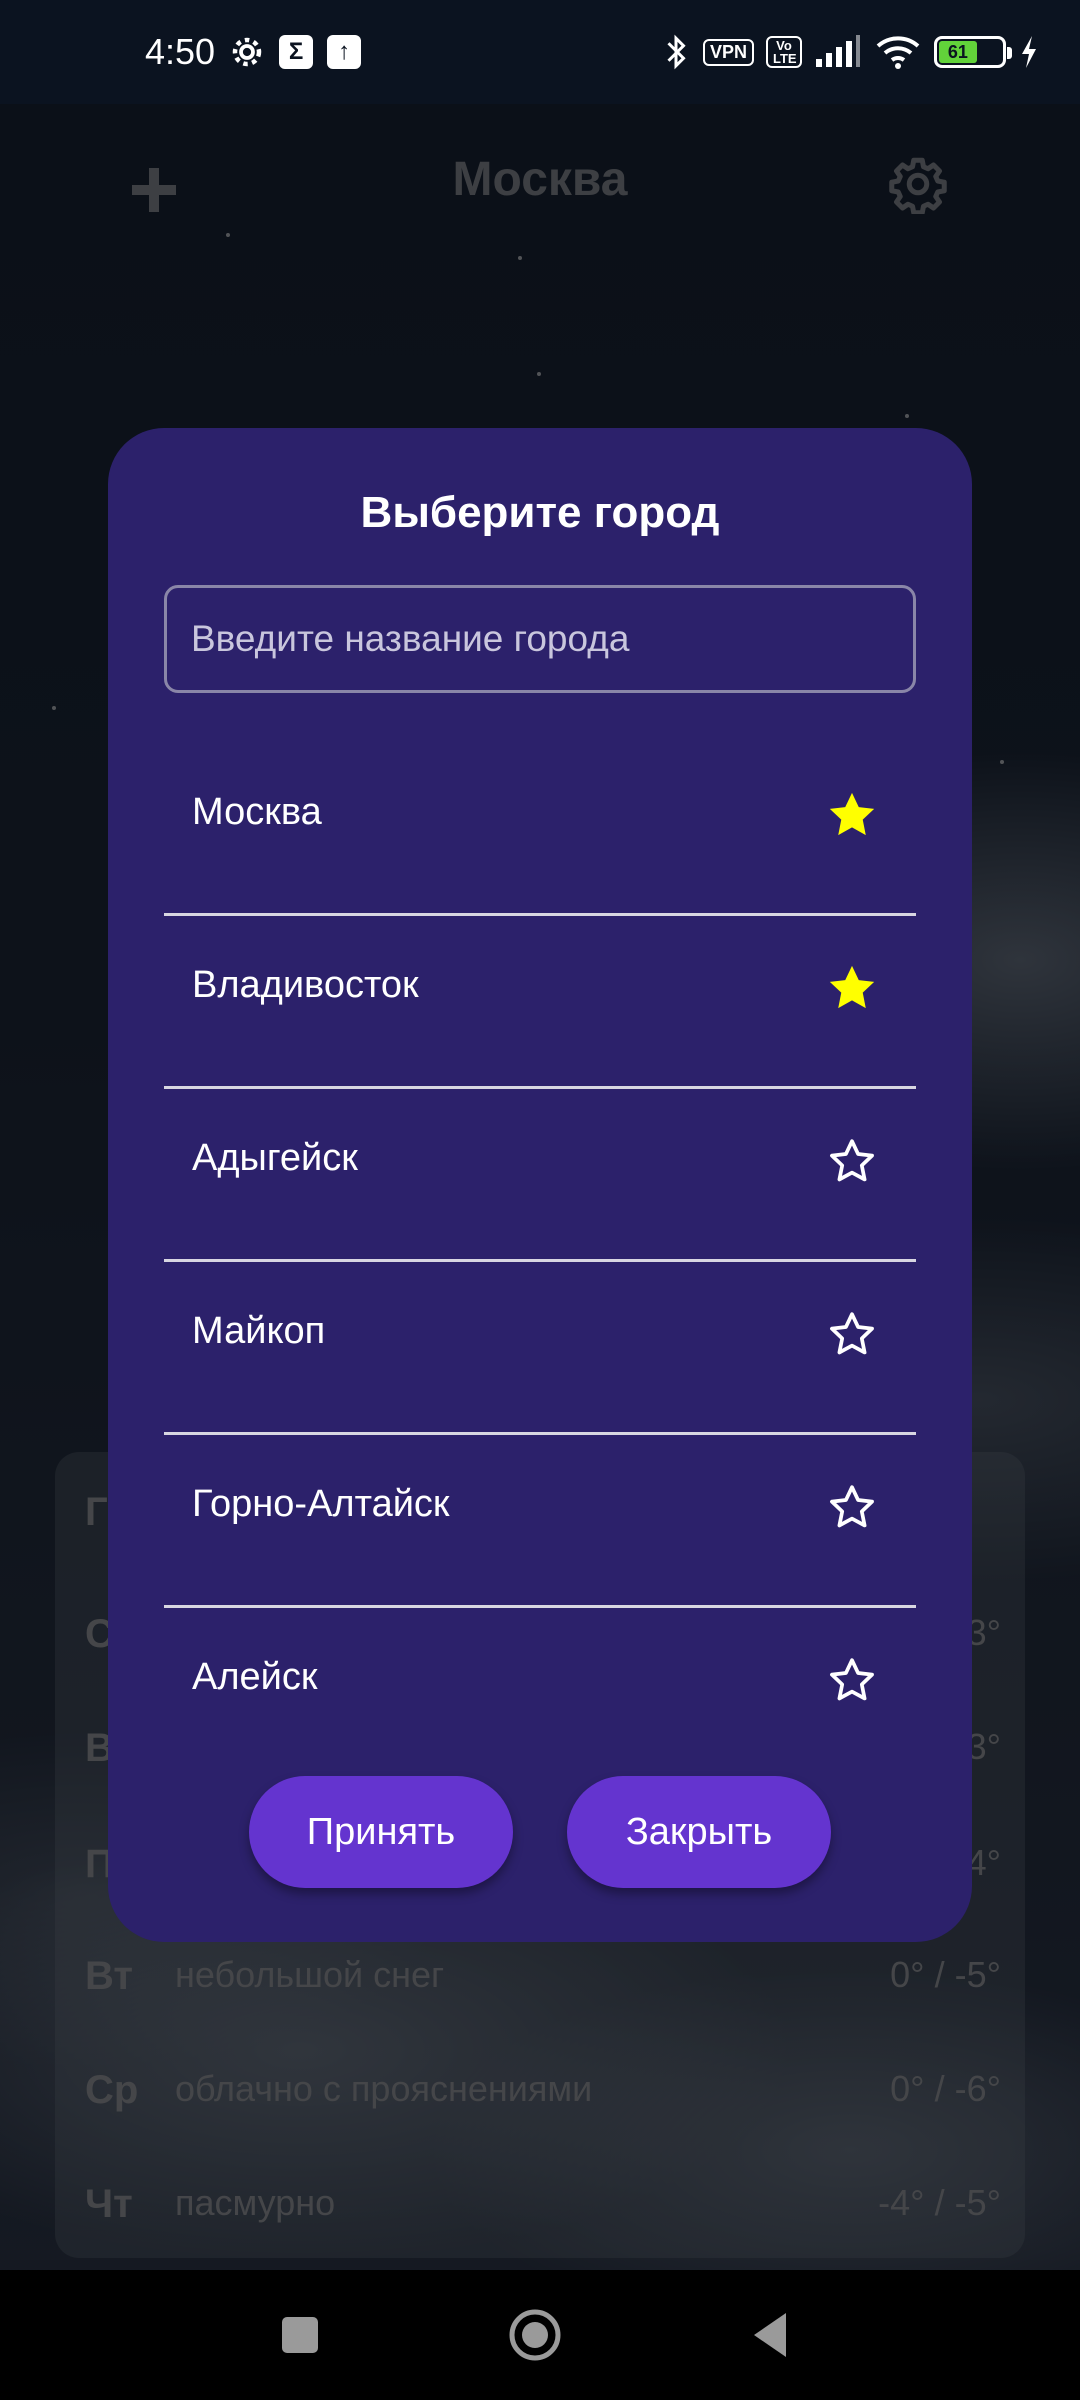 This screenshot has width=1080, height=2400. Describe the element at coordinates (296, 52) in the screenshot. I see `sigma-notification-icon: Σ` at that location.